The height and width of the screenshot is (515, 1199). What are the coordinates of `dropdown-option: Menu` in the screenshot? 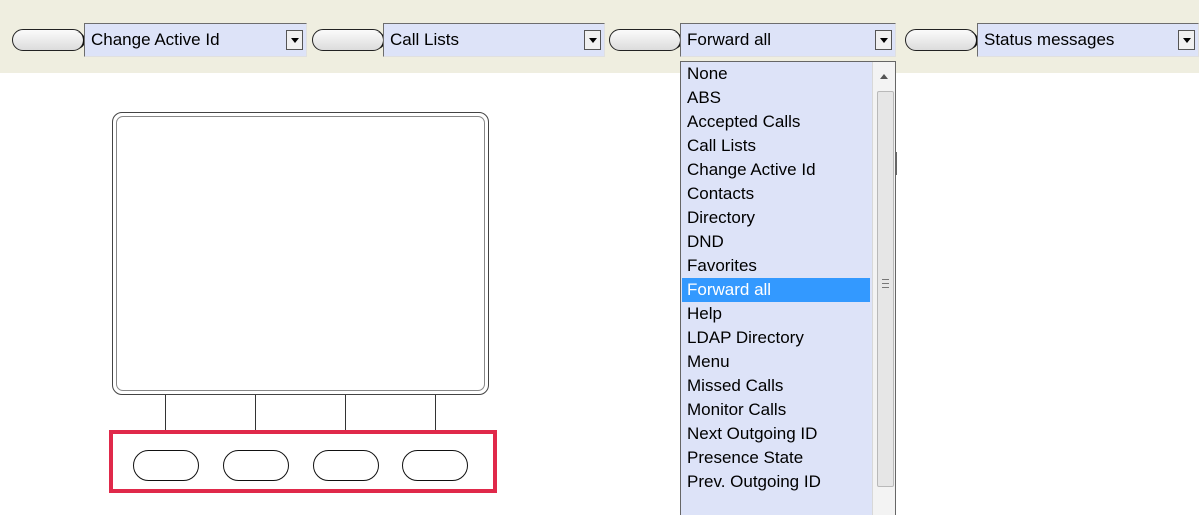 It's located at (776, 362).